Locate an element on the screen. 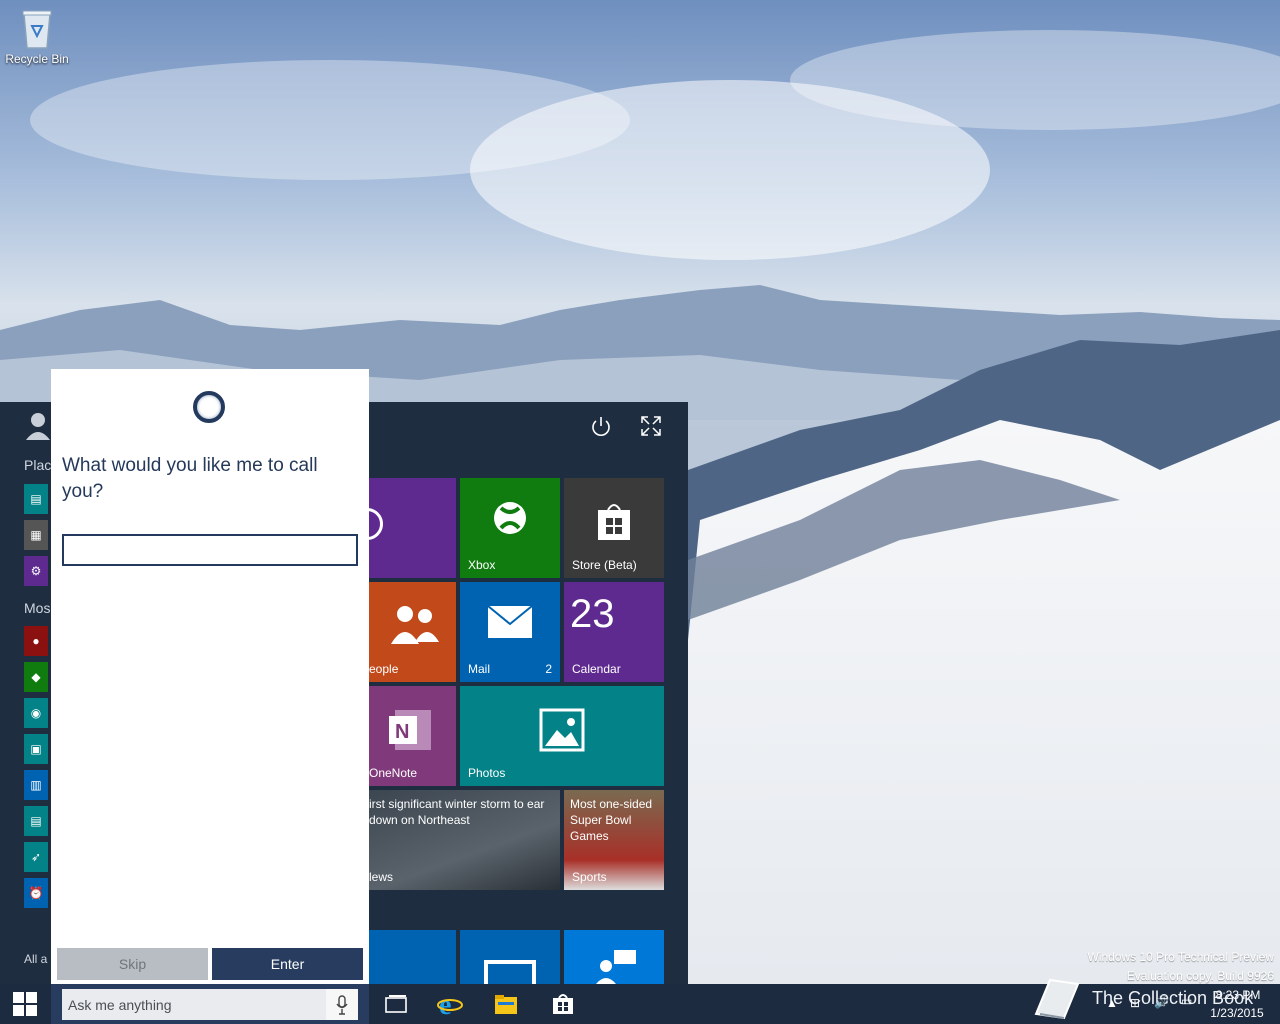 The width and height of the screenshot is (1280, 1024). tile-mail: Mail 2 is located at coordinates (510, 632).